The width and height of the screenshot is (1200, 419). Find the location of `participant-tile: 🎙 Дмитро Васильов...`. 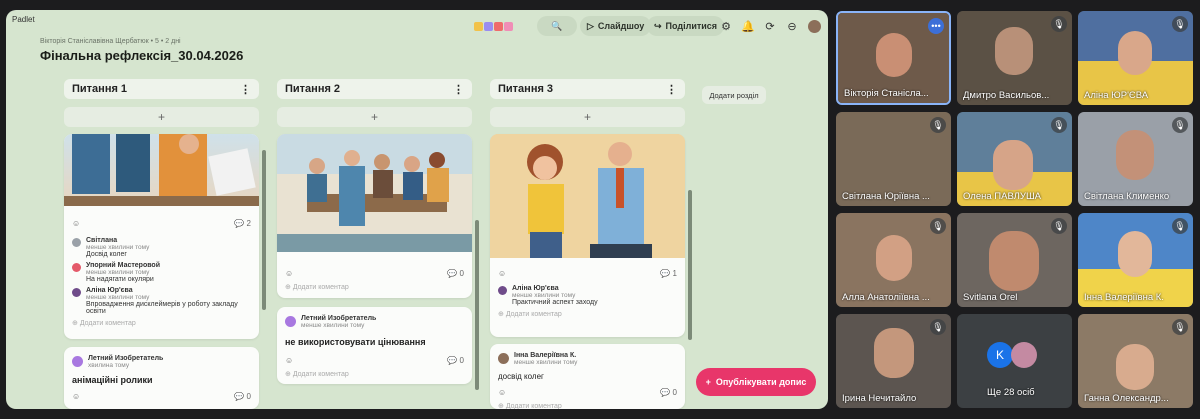

participant-tile: 🎙 Дмитро Васильов... is located at coordinates (1014, 58).